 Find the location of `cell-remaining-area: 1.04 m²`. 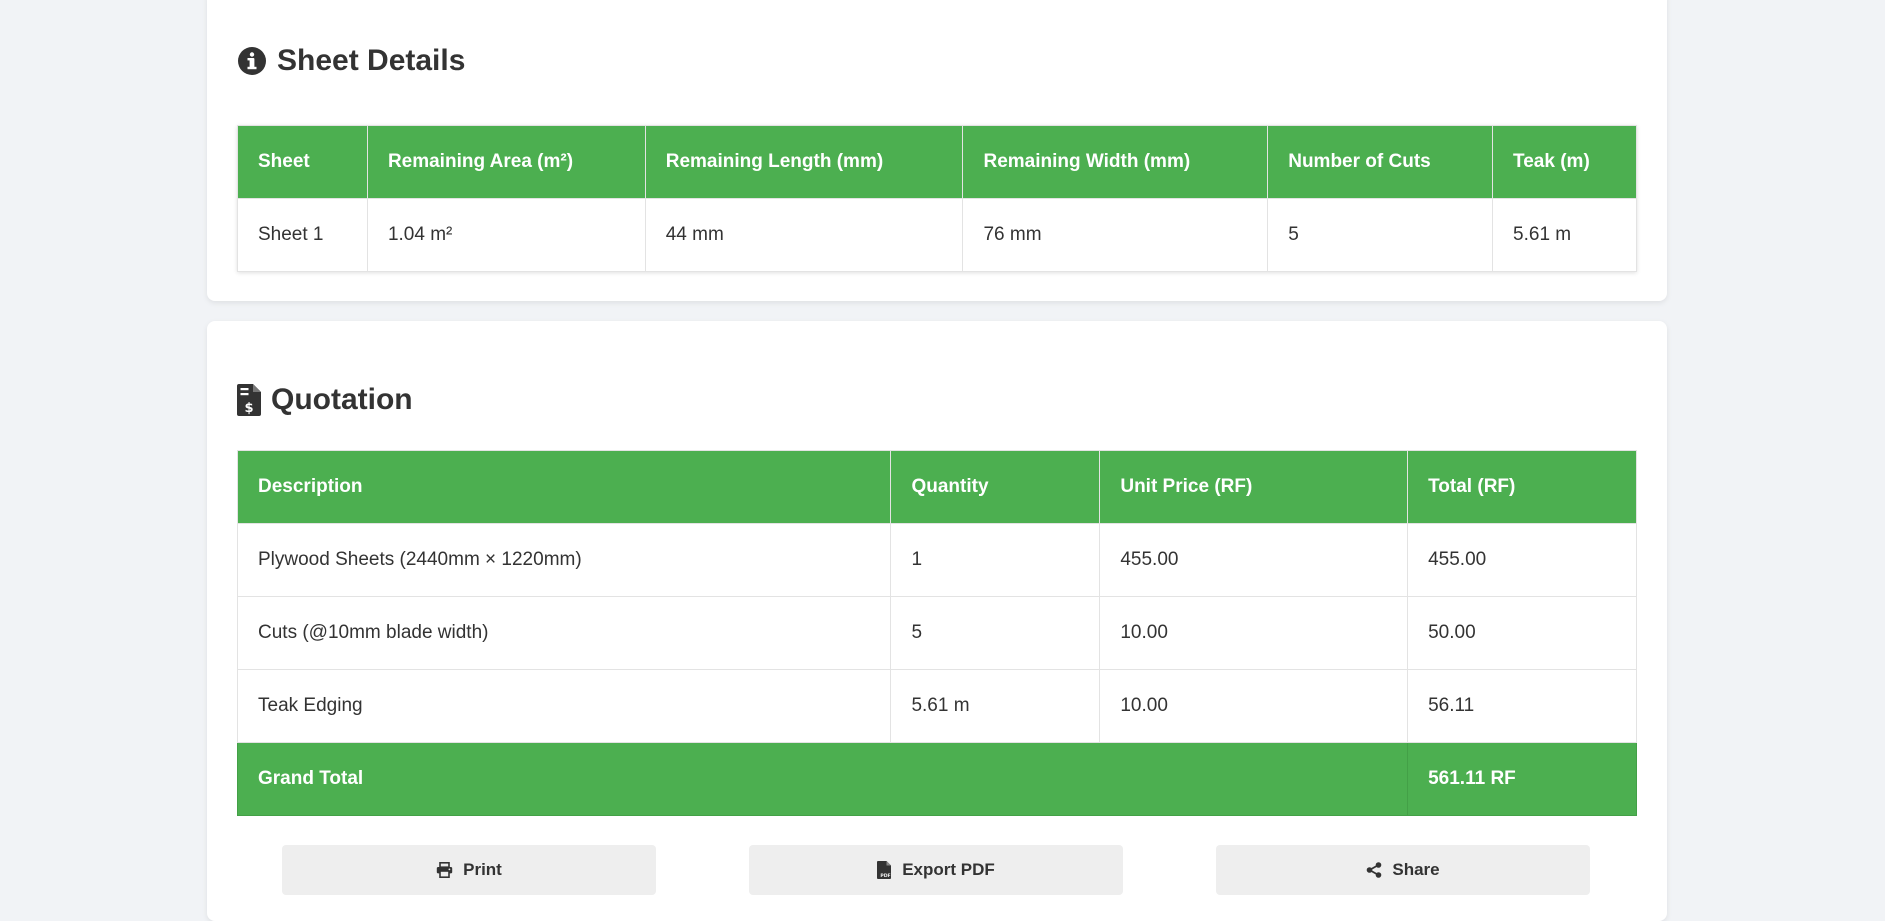

cell-remaining-area: 1.04 m² is located at coordinates (506, 235).